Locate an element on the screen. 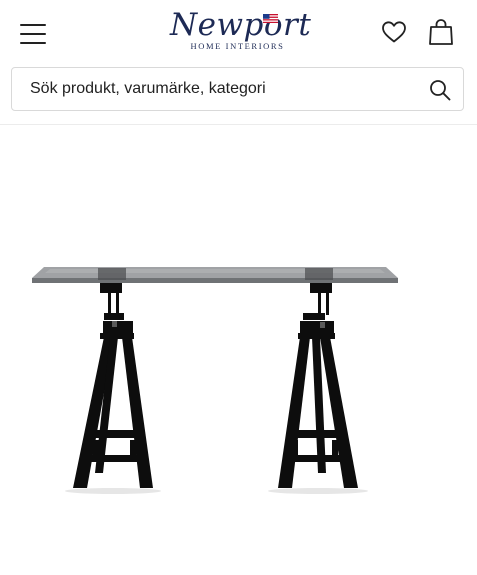  search-input is located at coordinates (220, 89).